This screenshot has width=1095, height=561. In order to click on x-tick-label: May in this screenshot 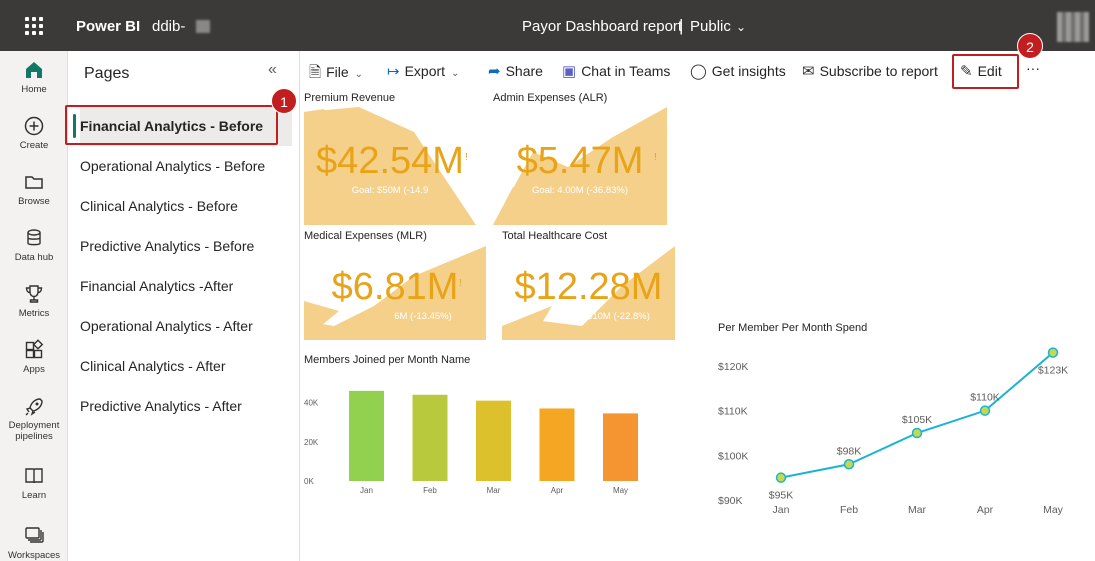, I will do `click(620, 490)`.